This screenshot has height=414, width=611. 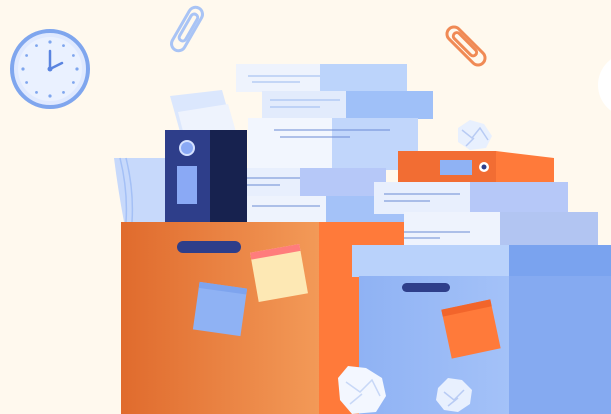 What do you see at coordinates (475, 135) in the screenshot?
I see `crumpled-paper-icon` at bounding box center [475, 135].